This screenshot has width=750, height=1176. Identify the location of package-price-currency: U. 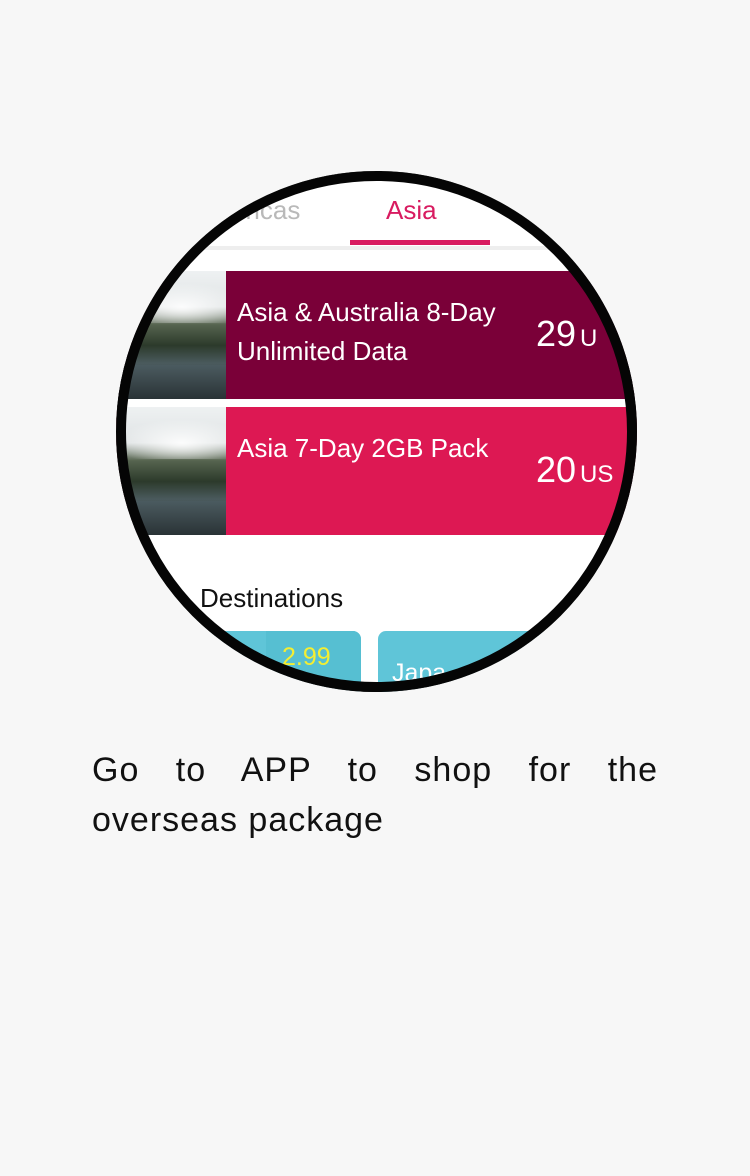
(589, 338).